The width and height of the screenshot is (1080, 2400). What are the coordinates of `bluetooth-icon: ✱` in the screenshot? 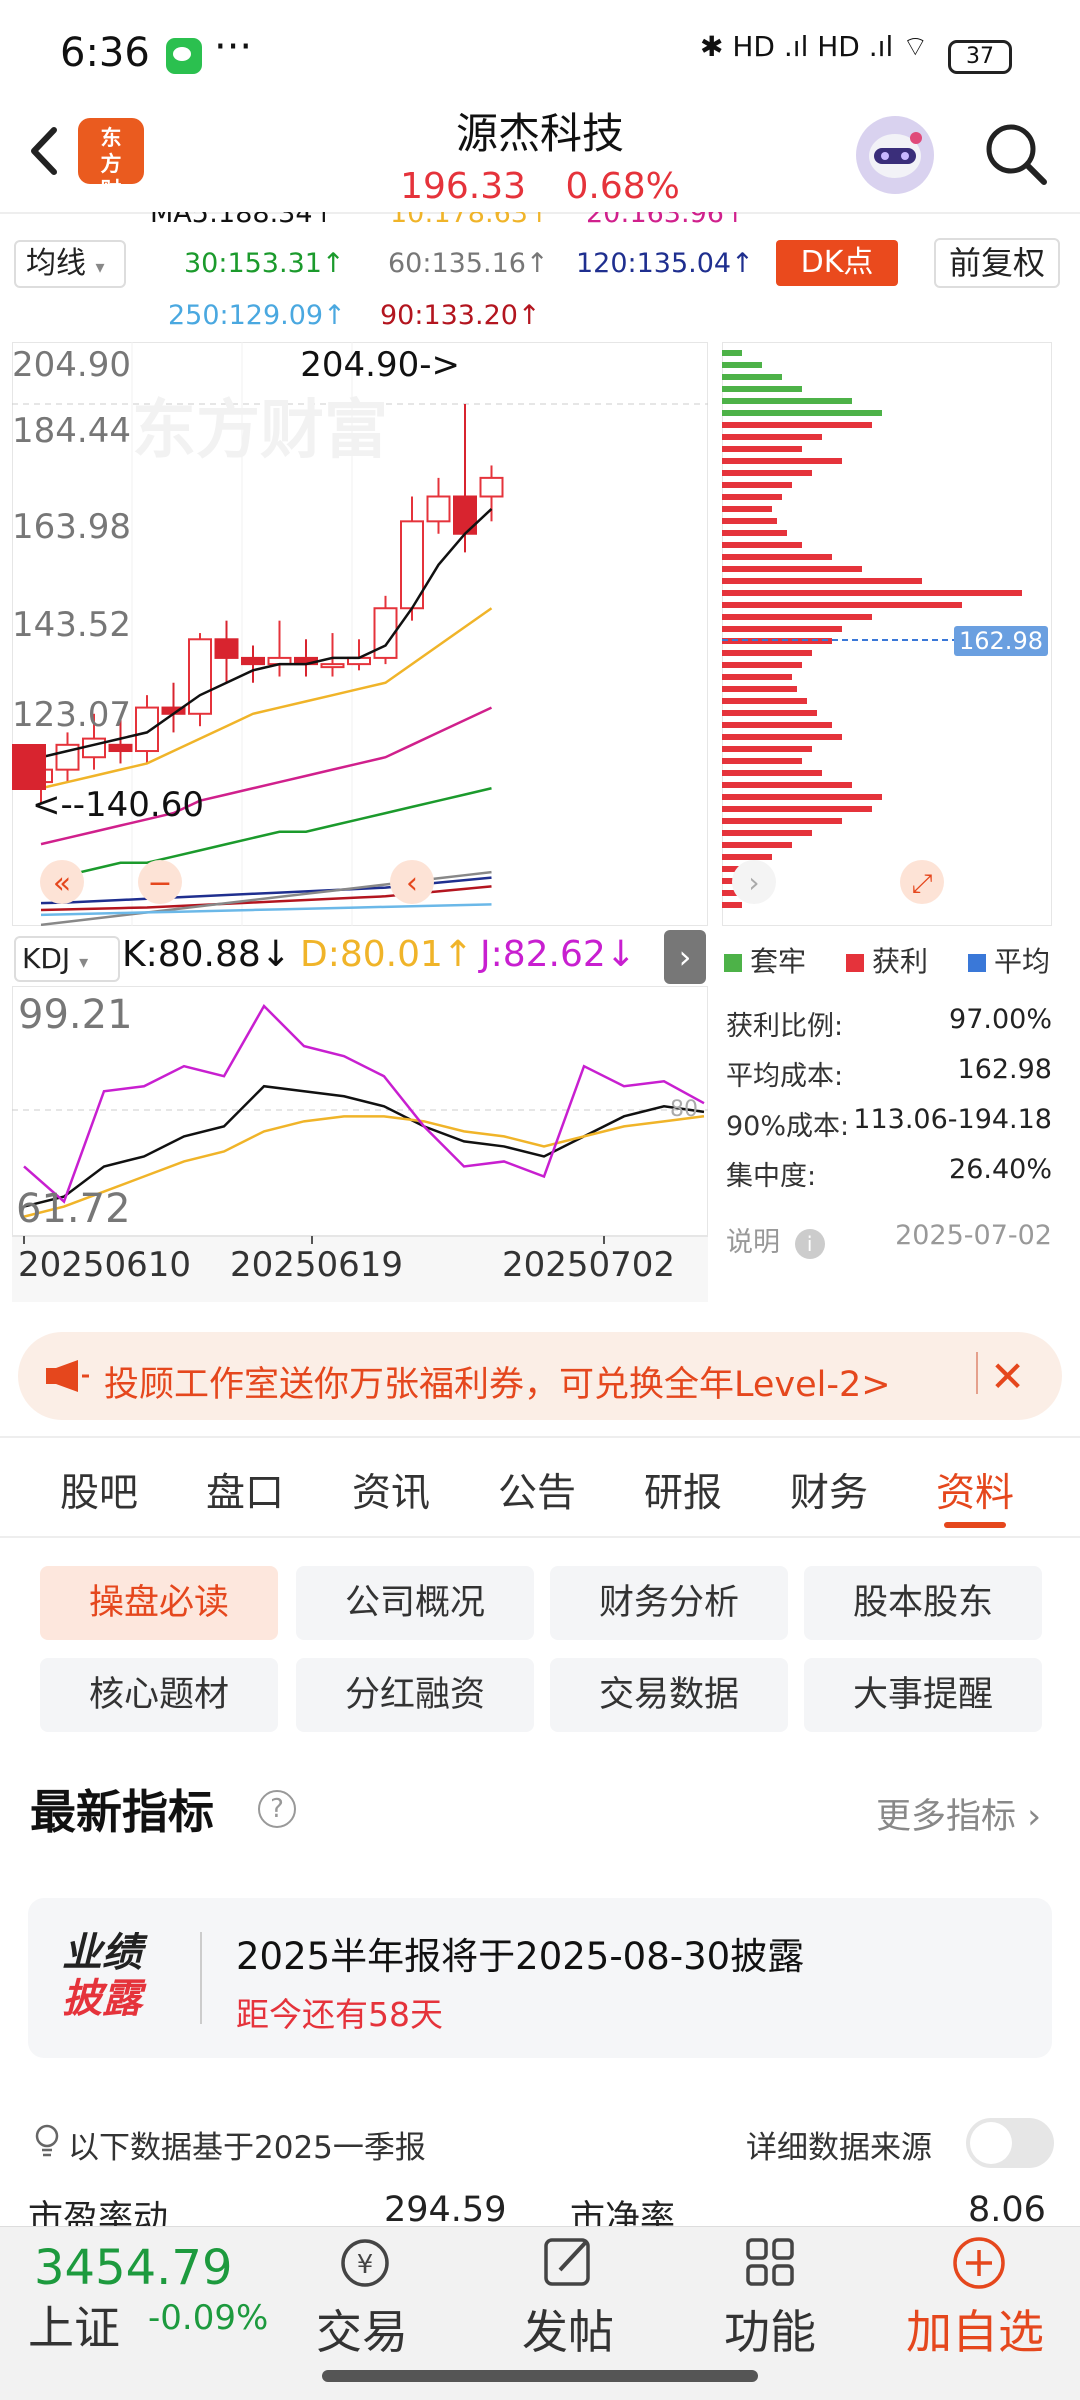 It's located at (712, 46).